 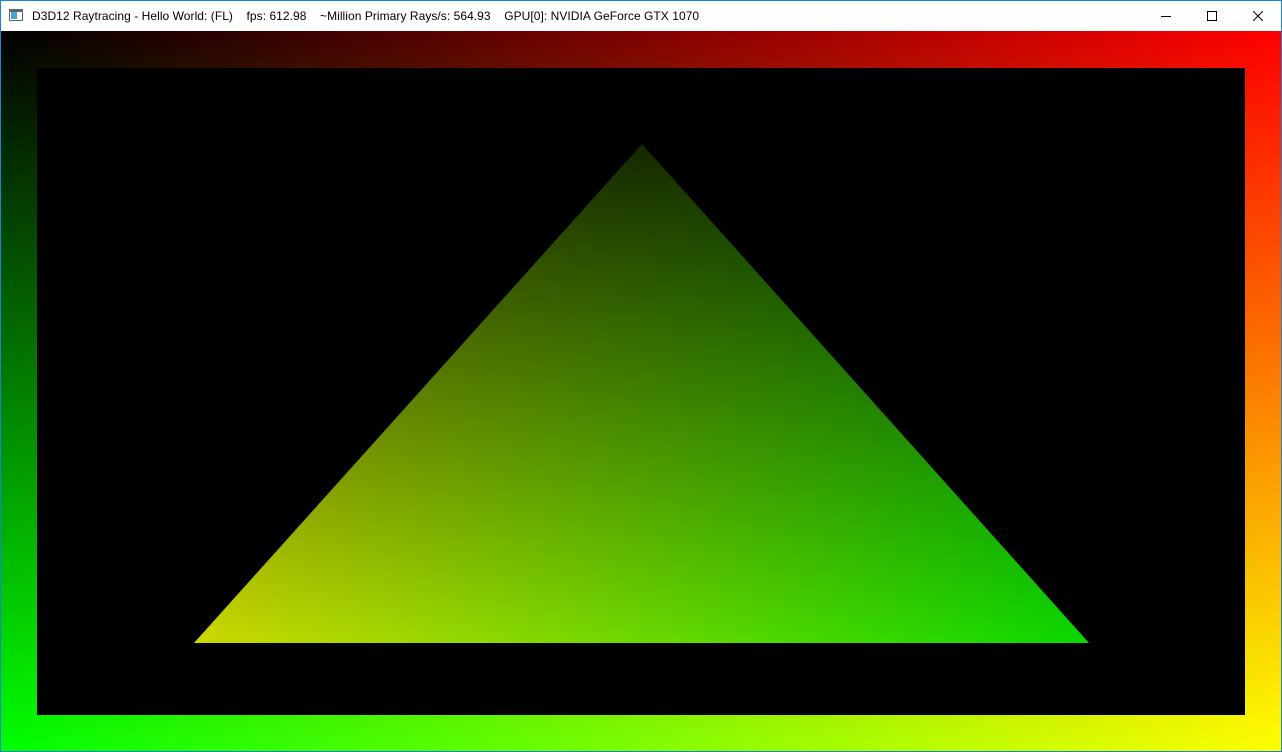 I want to click on title-rays-per-second: ~Million Primary Rays/s: 564.93, so click(x=405, y=16).